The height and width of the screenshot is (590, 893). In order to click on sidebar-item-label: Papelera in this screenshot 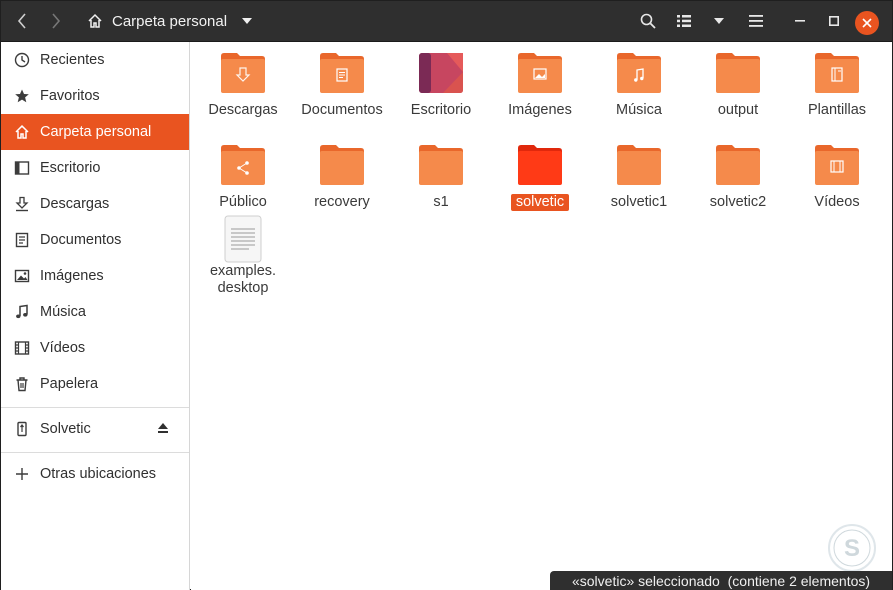, I will do `click(69, 384)`.